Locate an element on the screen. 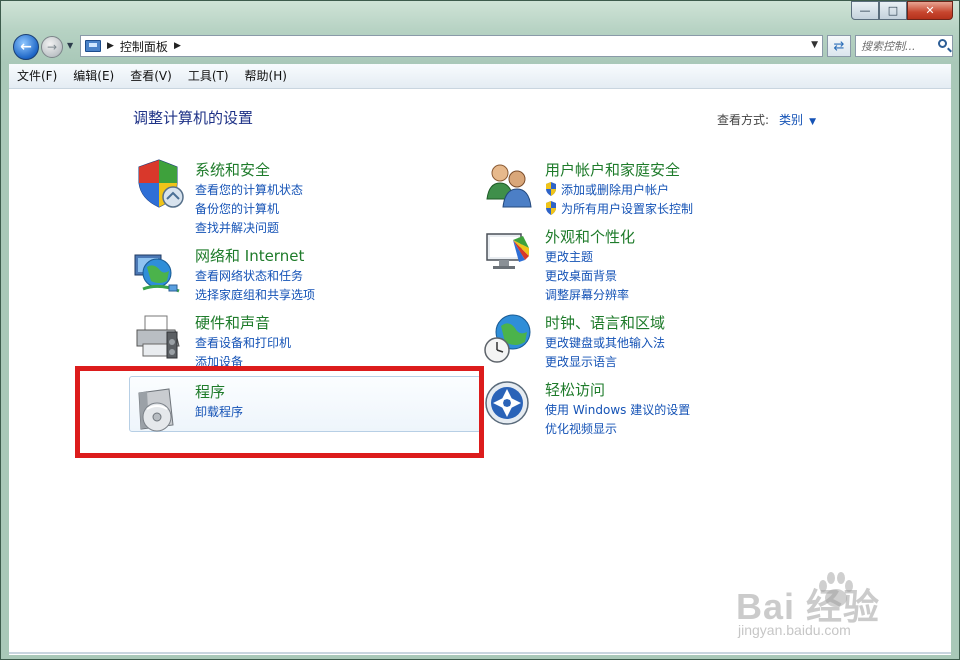 This screenshot has height=660, width=960. link-homegroup-sharing: 选择家庭组和共享选项 is located at coordinates (255, 294).